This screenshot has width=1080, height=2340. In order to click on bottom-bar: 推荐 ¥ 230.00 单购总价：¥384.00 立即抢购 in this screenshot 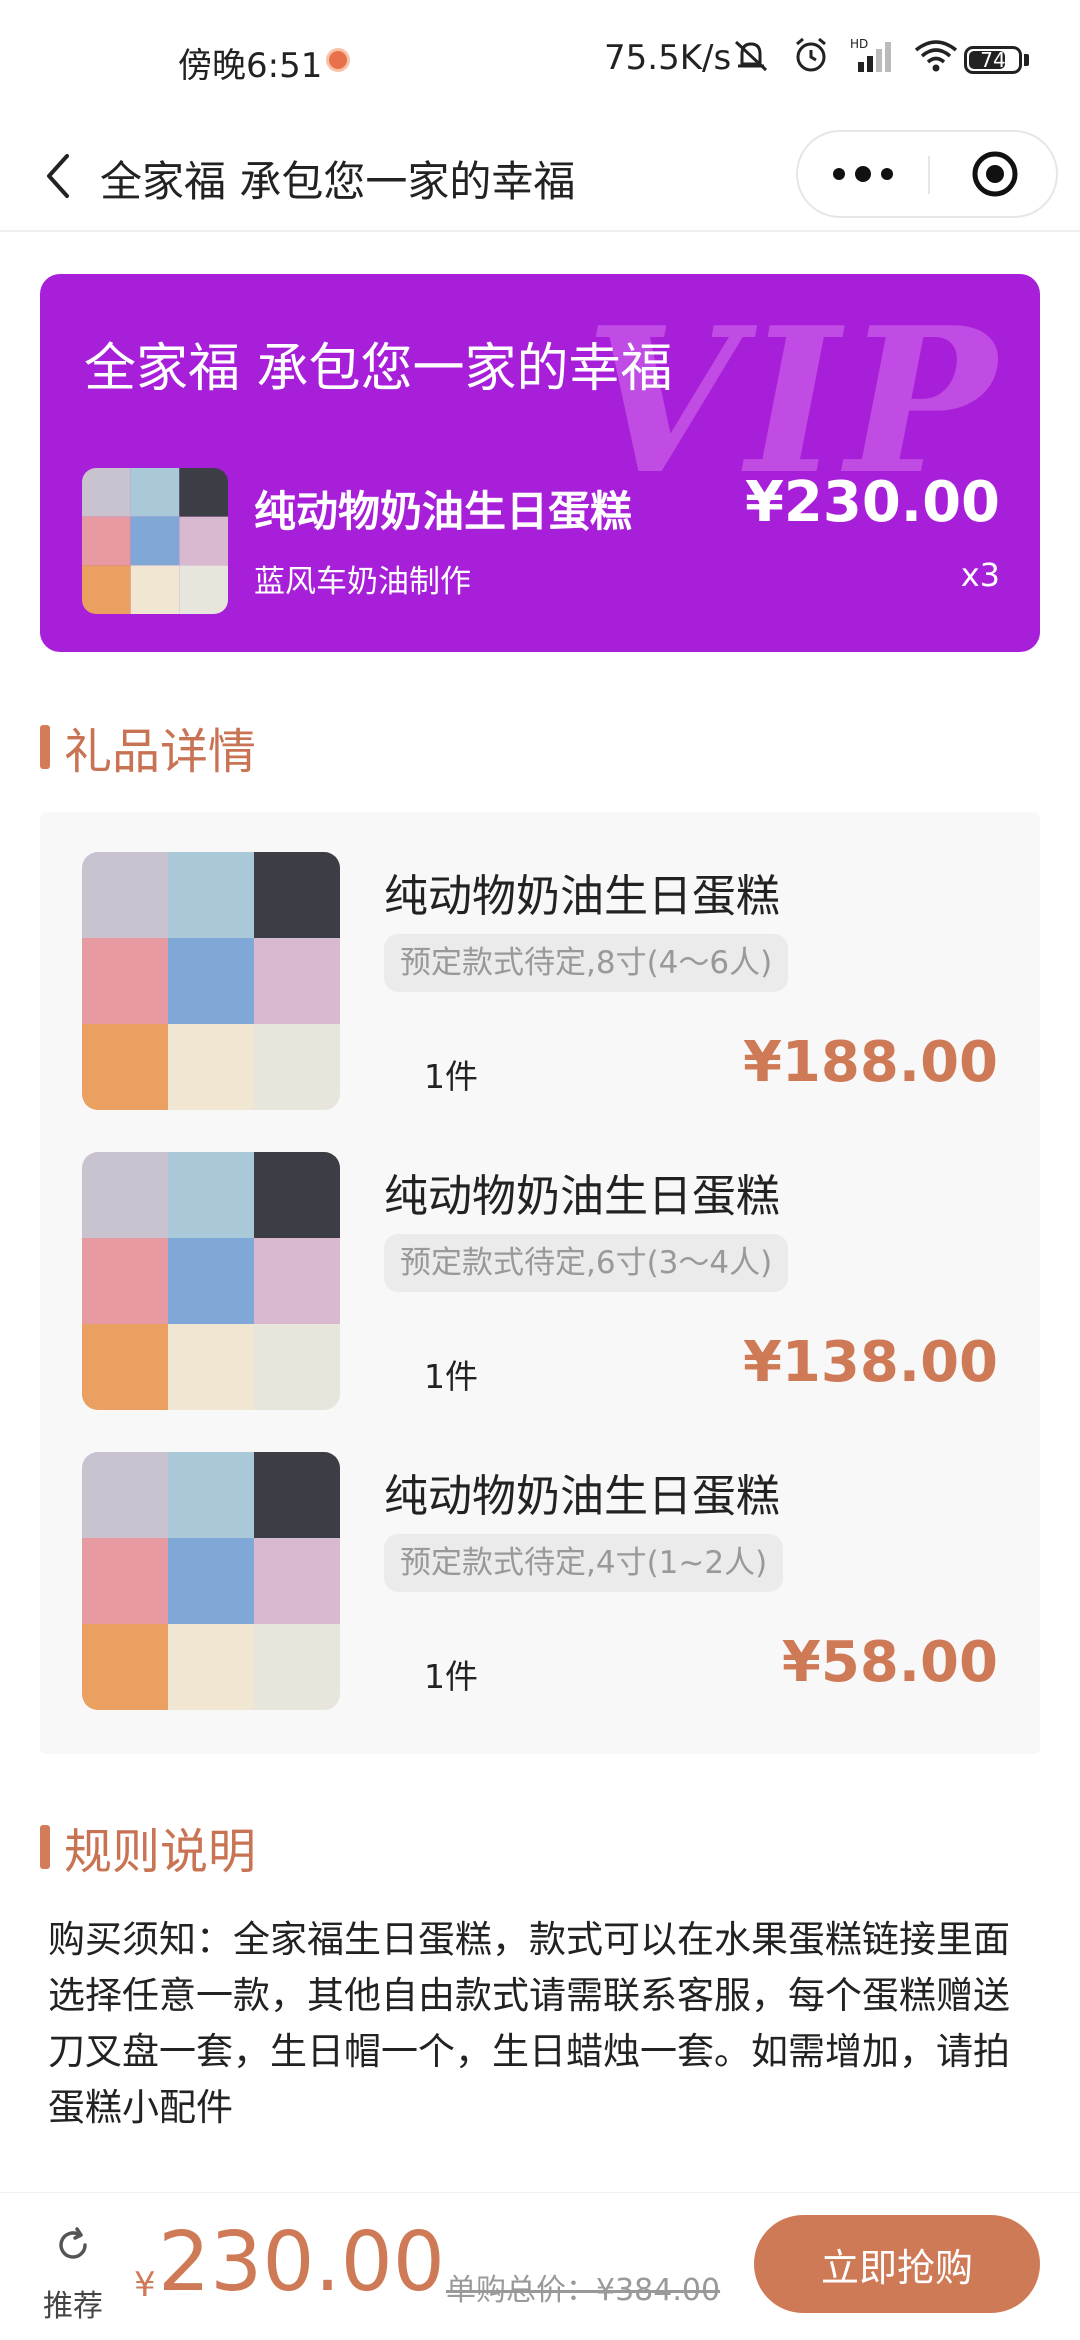, I will do `click(540, 2266)`.